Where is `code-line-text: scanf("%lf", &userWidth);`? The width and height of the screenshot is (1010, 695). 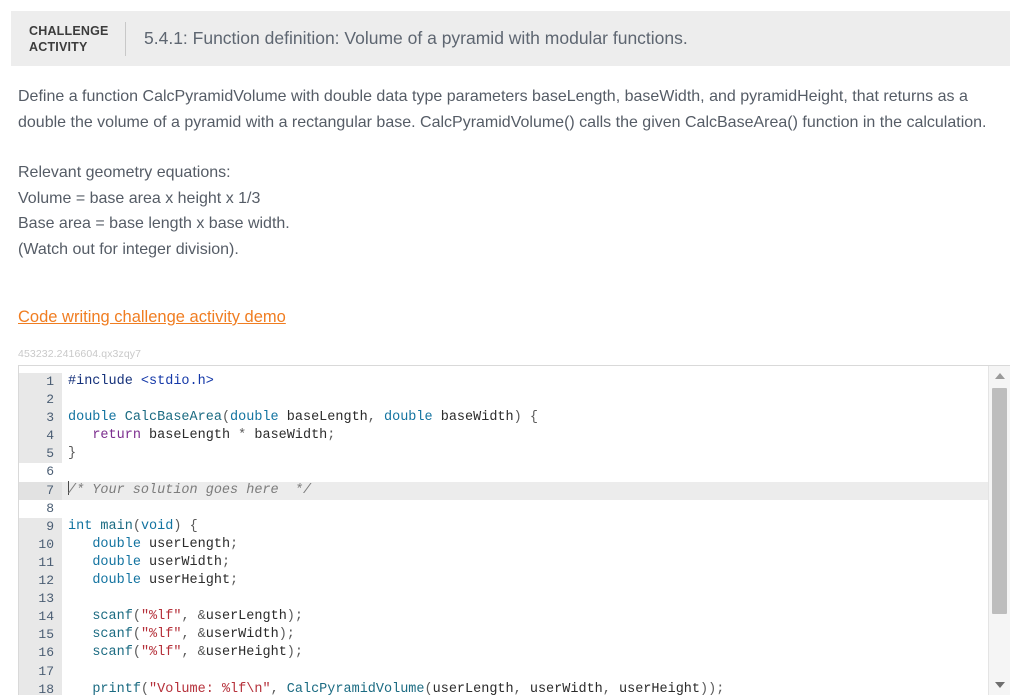 code-line-text: scanf("%lf", &userWidth); is located at coordinates (193, 635).